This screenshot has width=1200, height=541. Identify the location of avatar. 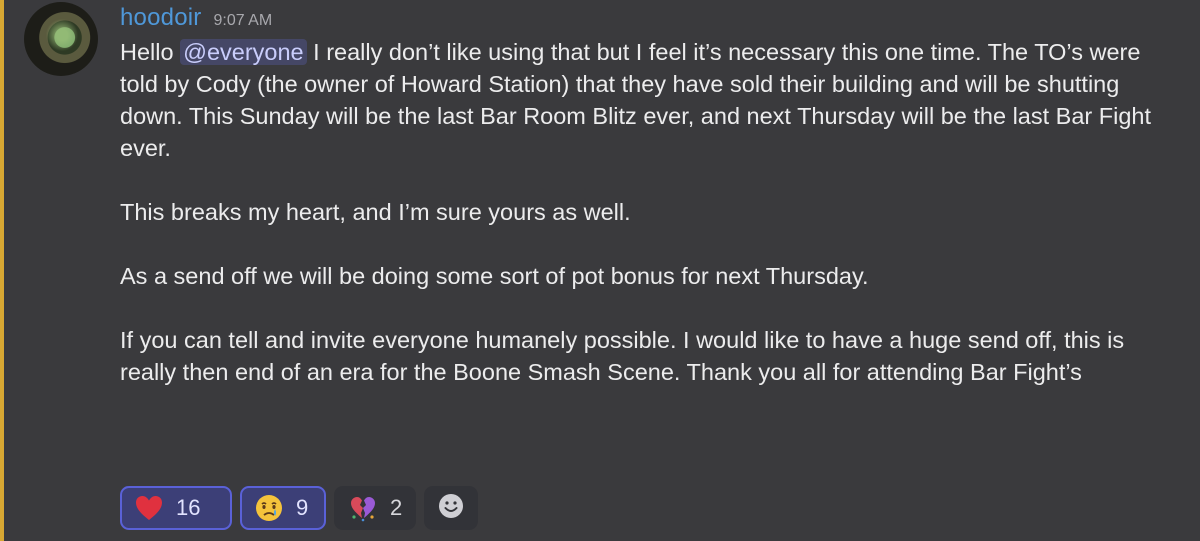
(61, 39).